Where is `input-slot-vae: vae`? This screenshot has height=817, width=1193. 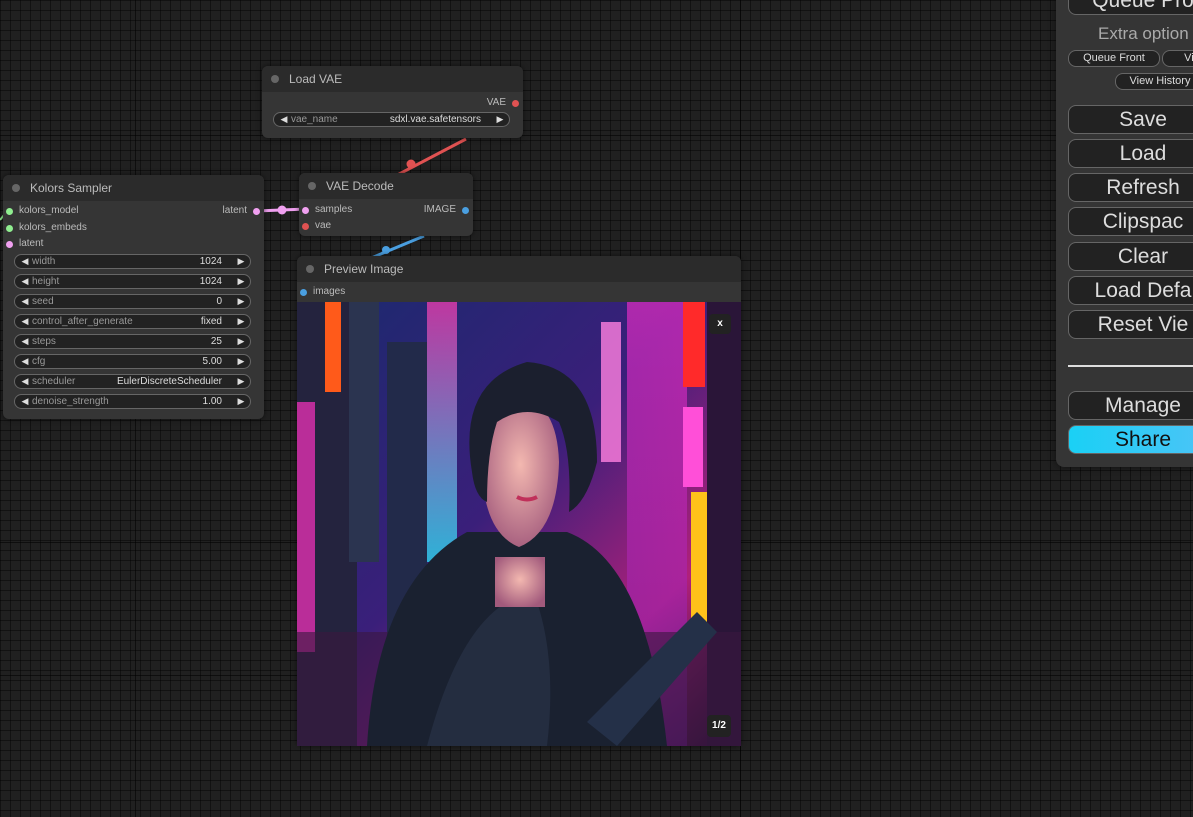 input-slot-vae: vae is located at coordinates (317, 226).